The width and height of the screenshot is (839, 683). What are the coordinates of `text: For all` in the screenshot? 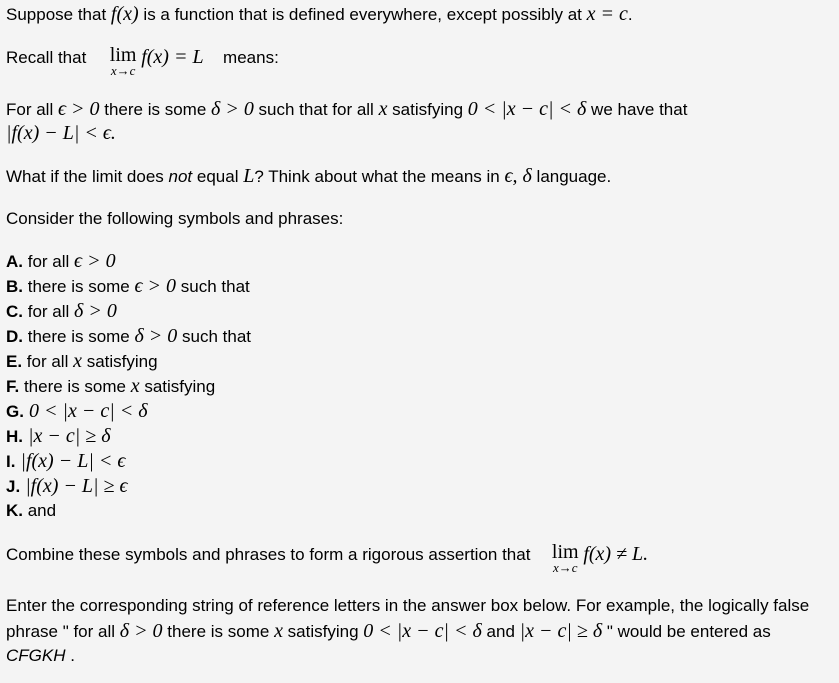 It's located at (32, 109).